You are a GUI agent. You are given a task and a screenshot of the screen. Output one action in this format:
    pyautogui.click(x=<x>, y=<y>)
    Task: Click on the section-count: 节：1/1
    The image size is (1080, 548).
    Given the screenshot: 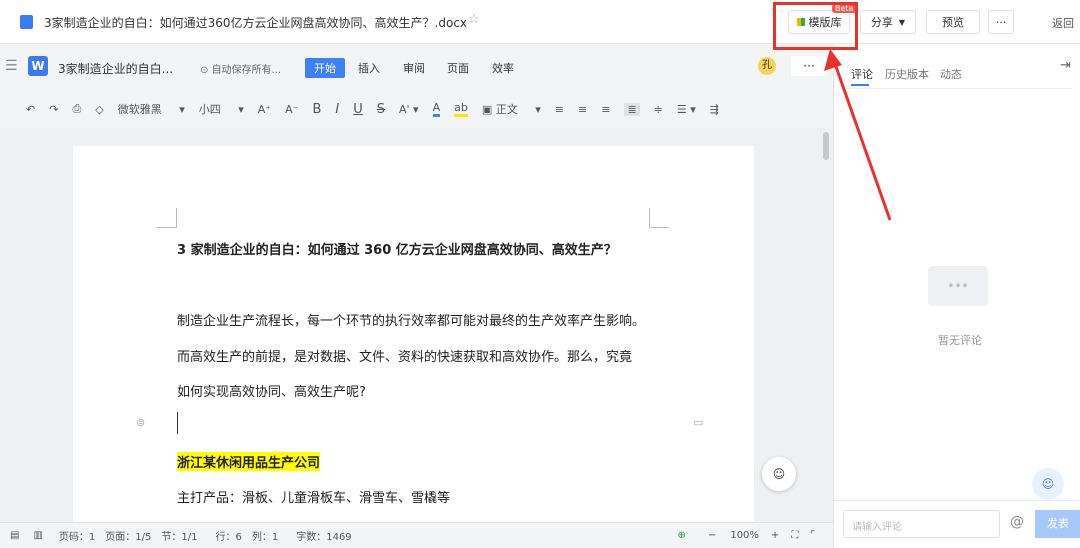 What is the action you would take?
    pyautogui.click(x=179, y=537)
    